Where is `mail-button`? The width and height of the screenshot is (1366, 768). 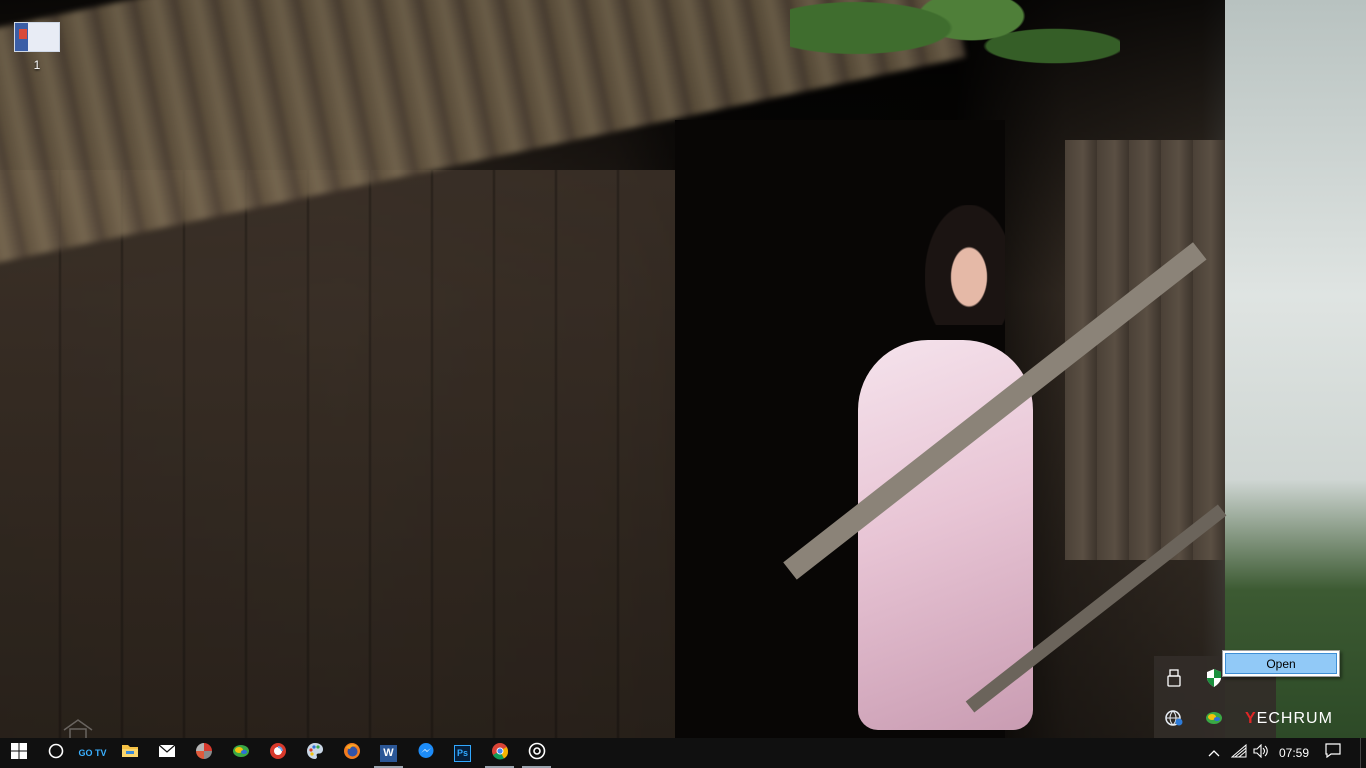
mail-button is located at coordinates (166, 753).